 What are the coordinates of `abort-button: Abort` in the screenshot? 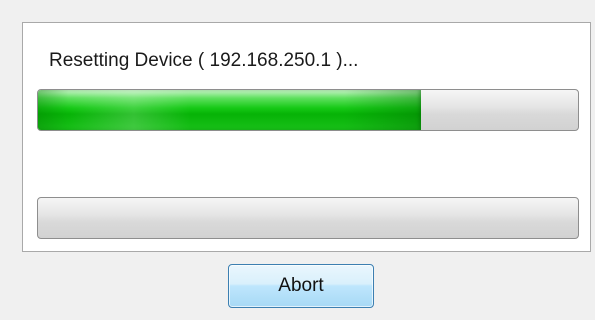 It's located at (301, 286).